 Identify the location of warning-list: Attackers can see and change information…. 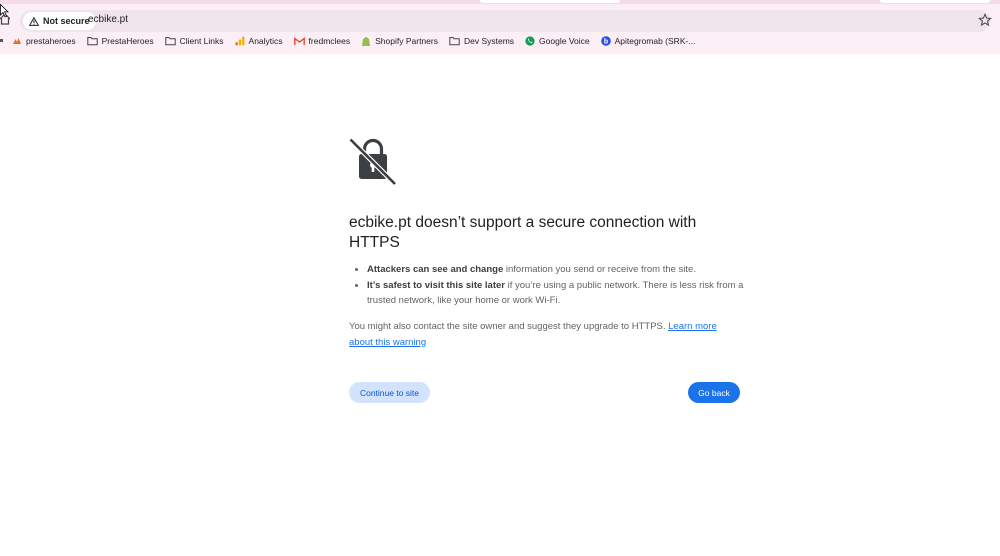
(548, 285).